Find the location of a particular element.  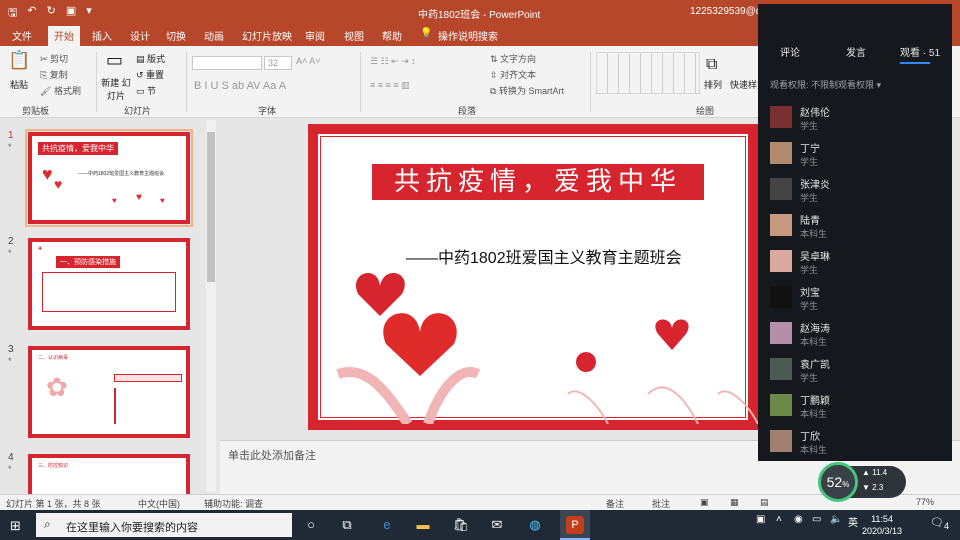

viewer-row: 张津炎 学生 is located at coordinates (855, 190).